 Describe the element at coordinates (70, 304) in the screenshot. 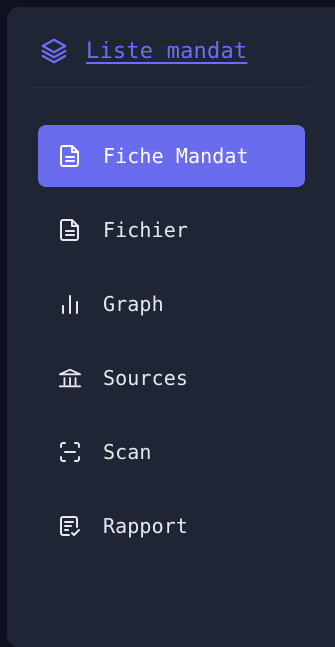

I see `bar-chart-icon` at that location.